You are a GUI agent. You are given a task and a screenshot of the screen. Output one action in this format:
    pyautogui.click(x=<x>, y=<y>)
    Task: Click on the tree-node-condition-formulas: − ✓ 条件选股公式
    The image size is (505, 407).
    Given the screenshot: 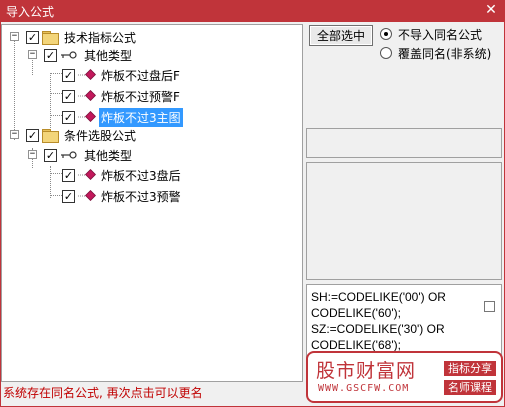 What is the action you would take?
    pyautogui.click(x=74, y=135)
    